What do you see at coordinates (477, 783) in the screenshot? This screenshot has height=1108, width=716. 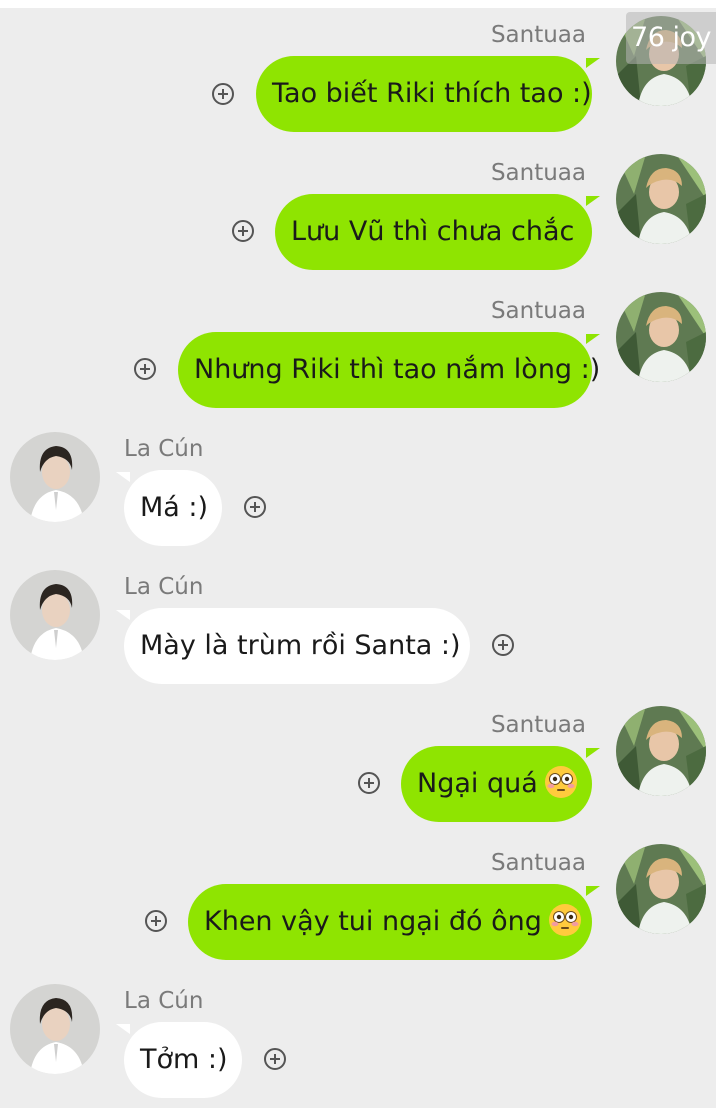 I see `message-text: Ngại quá` at bounding box center [477, 783].